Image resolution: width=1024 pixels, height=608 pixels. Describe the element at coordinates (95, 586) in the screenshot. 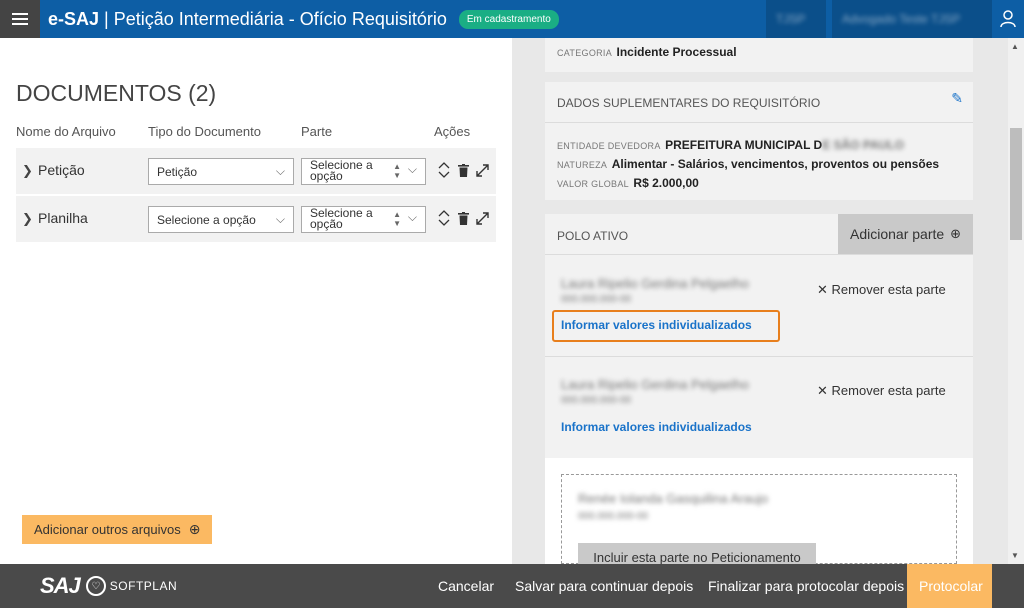

I see `logo-mark-icon: ♡` at that location.